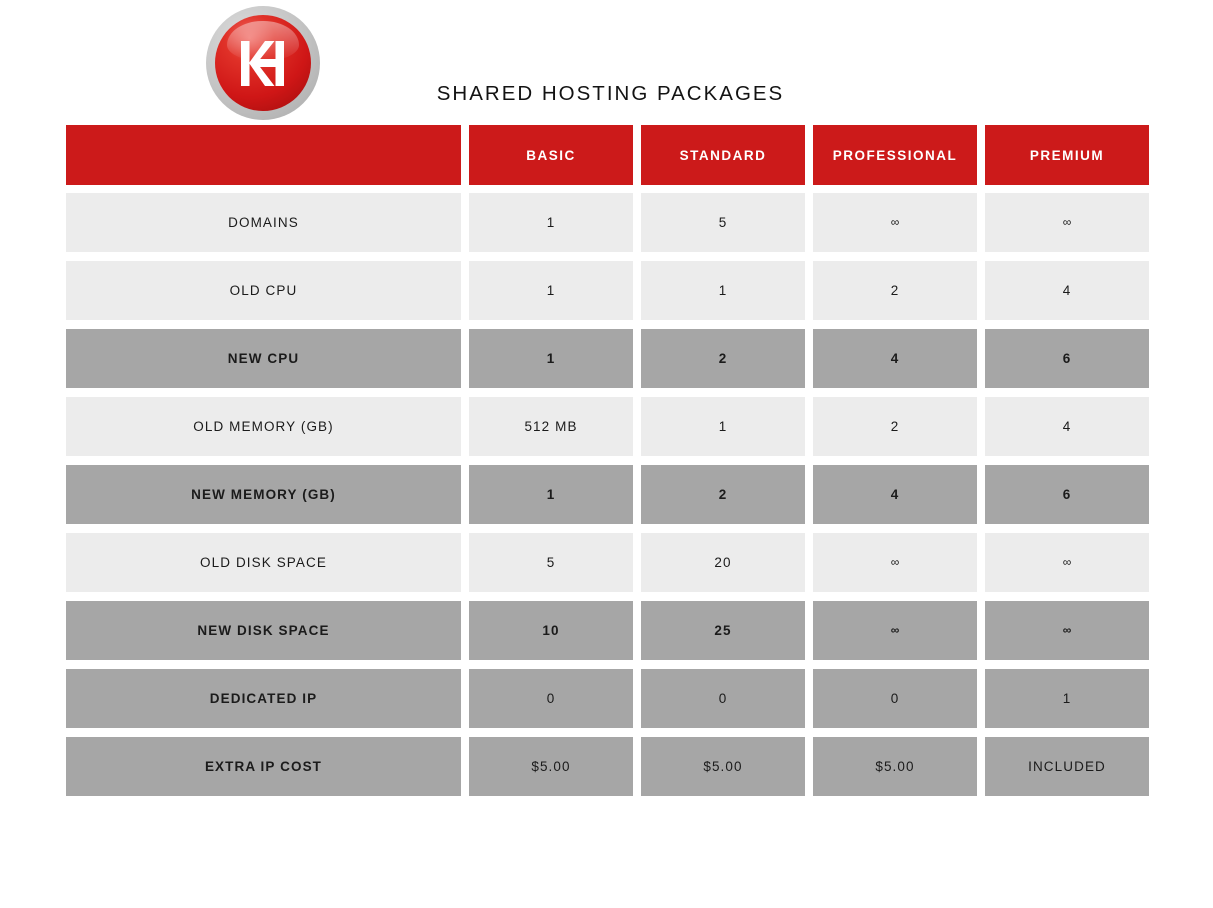 The image size is (1213, 908). I want to click on row-label: NEW MEMORY (GB), so click(263, 494).